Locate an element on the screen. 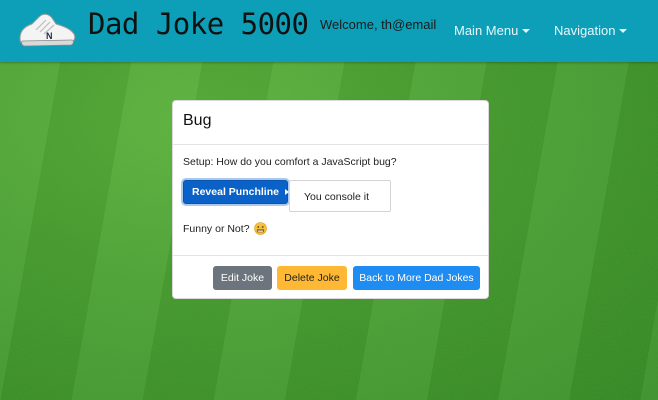 The height and width of the screenshot is (400, 658). back-to-jokes-button: Back to More Dad Jokes is located at coordinates (416, 278).